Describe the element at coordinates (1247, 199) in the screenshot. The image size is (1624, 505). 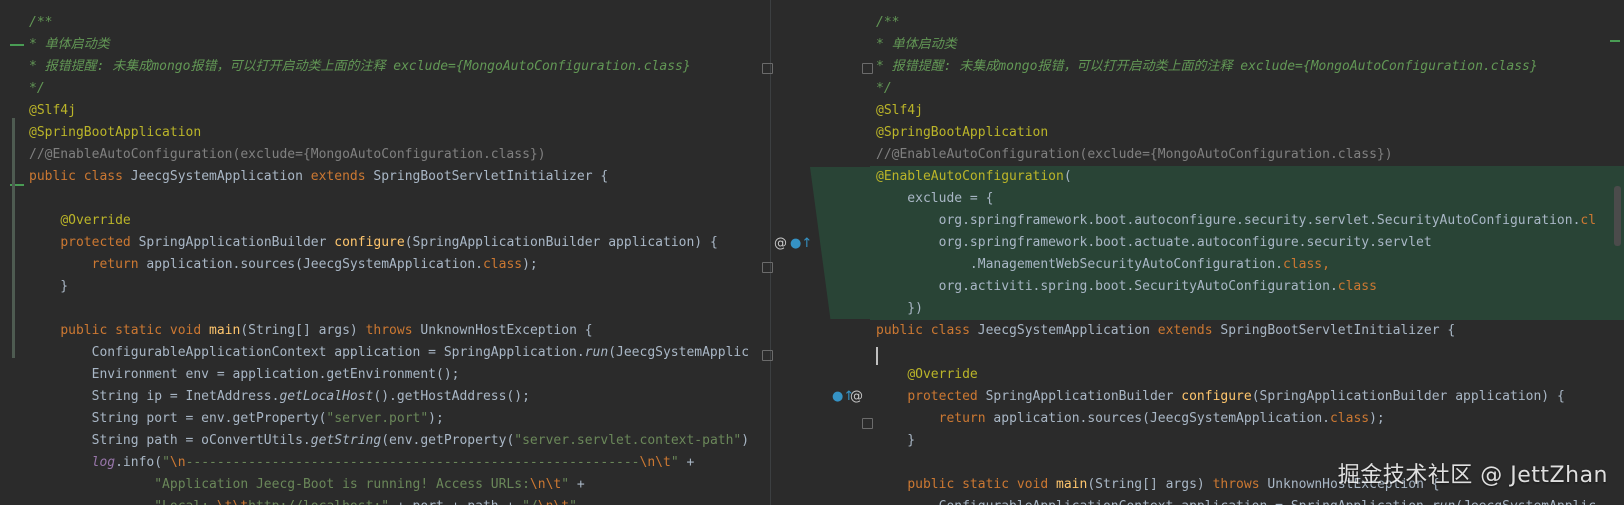
I see `code-line: exclude = {` at that location.